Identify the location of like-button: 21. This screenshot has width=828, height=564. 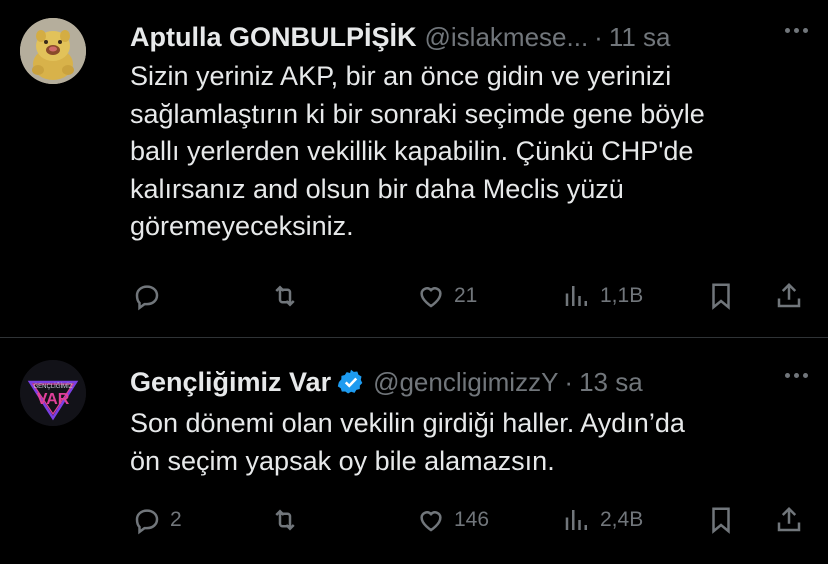
(446, 296).